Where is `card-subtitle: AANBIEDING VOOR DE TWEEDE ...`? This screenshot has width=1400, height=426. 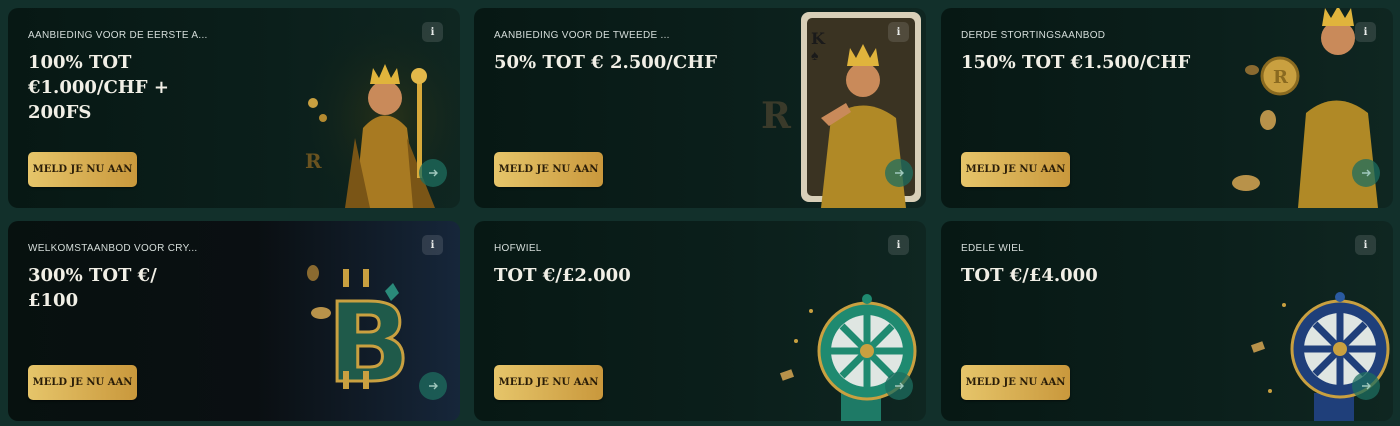
card-subtitle: AANBIEDING VOOR DE TWEEDE ... is located at coordinates (582, 35).